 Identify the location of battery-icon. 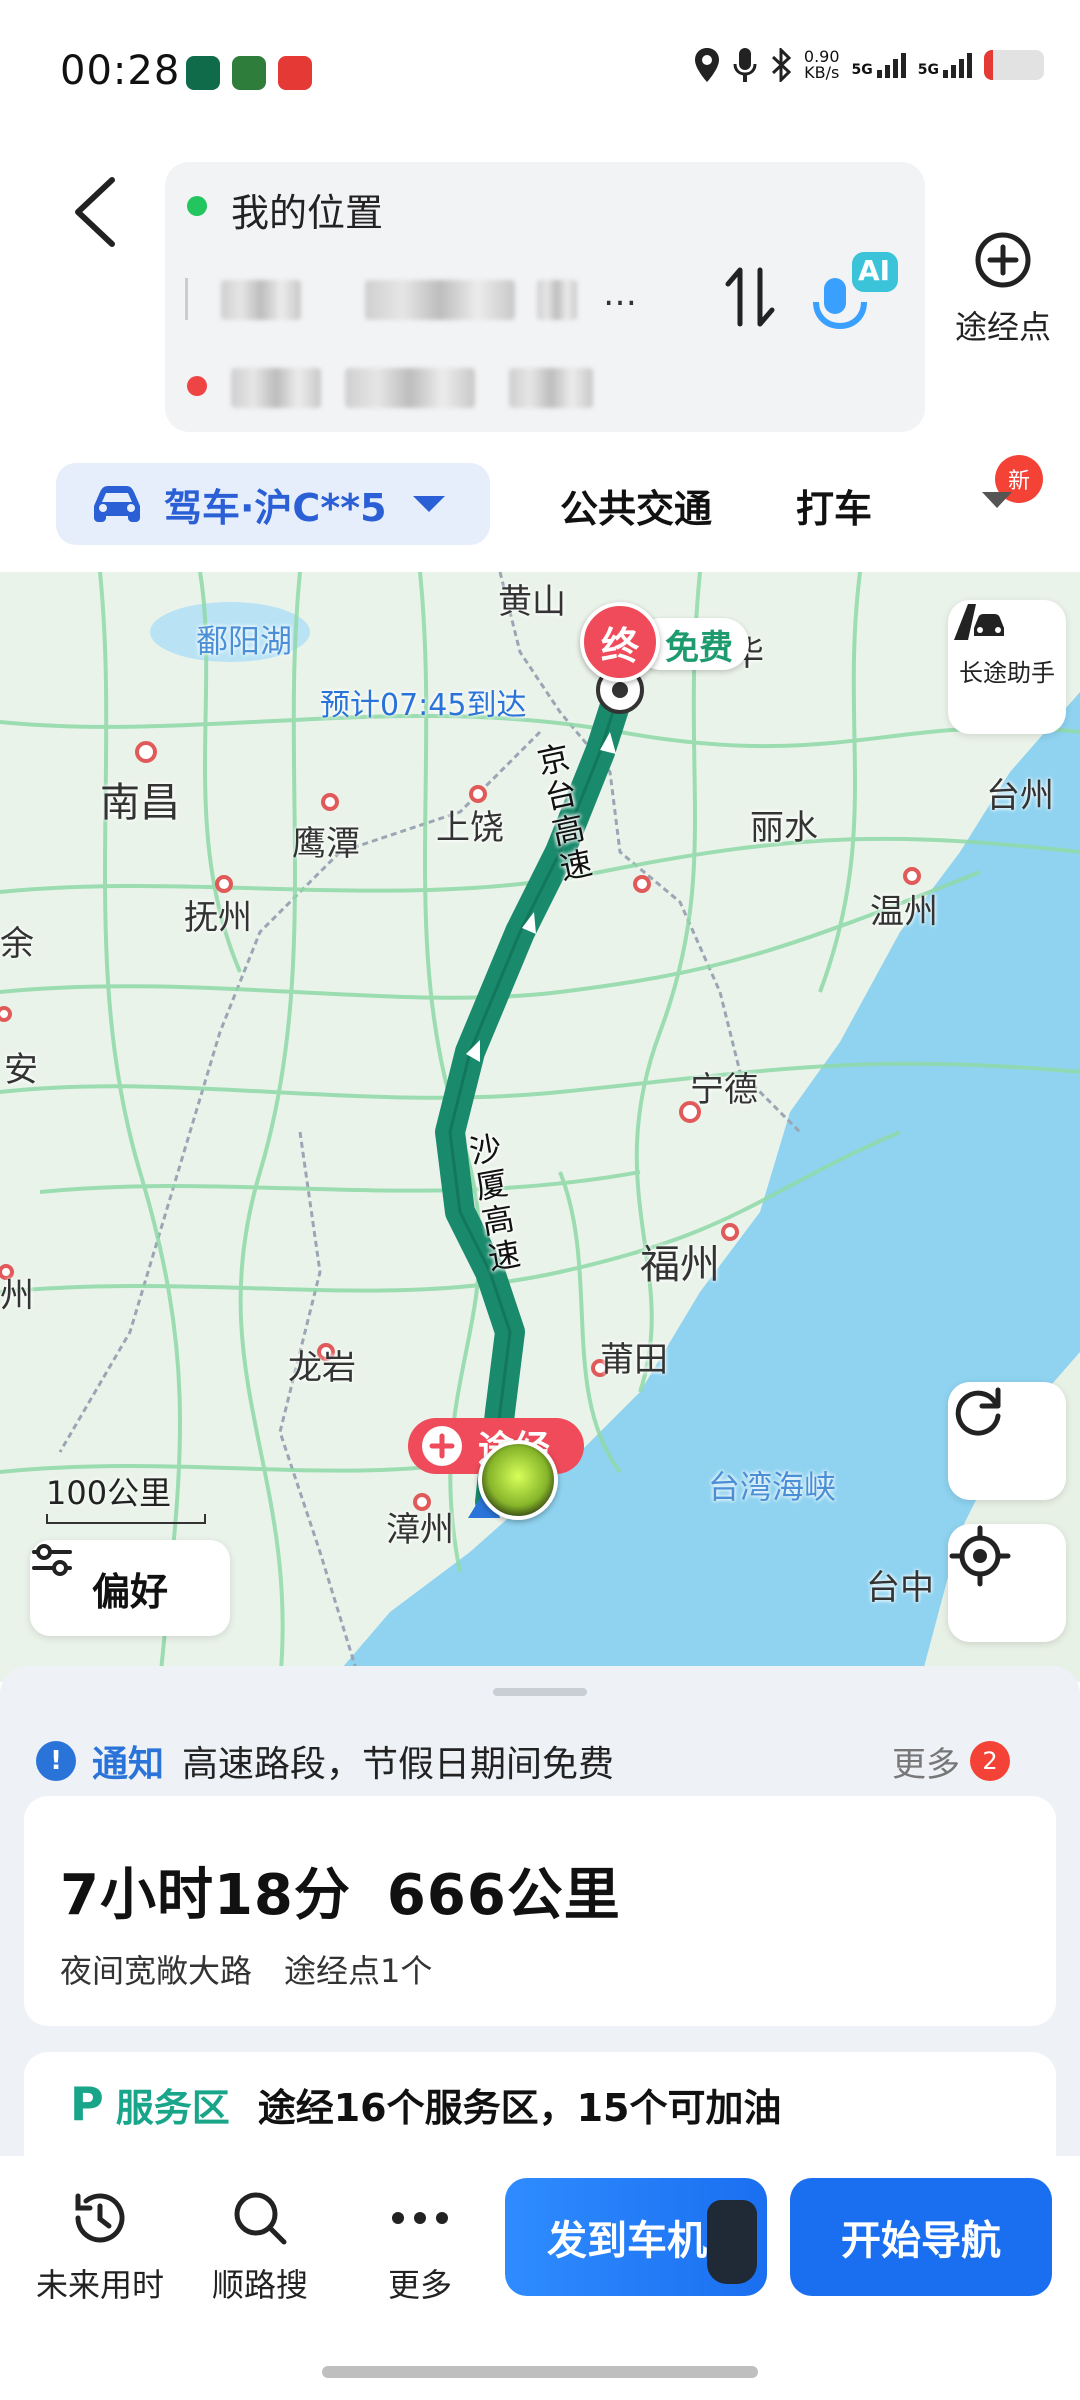
(1014, 65).